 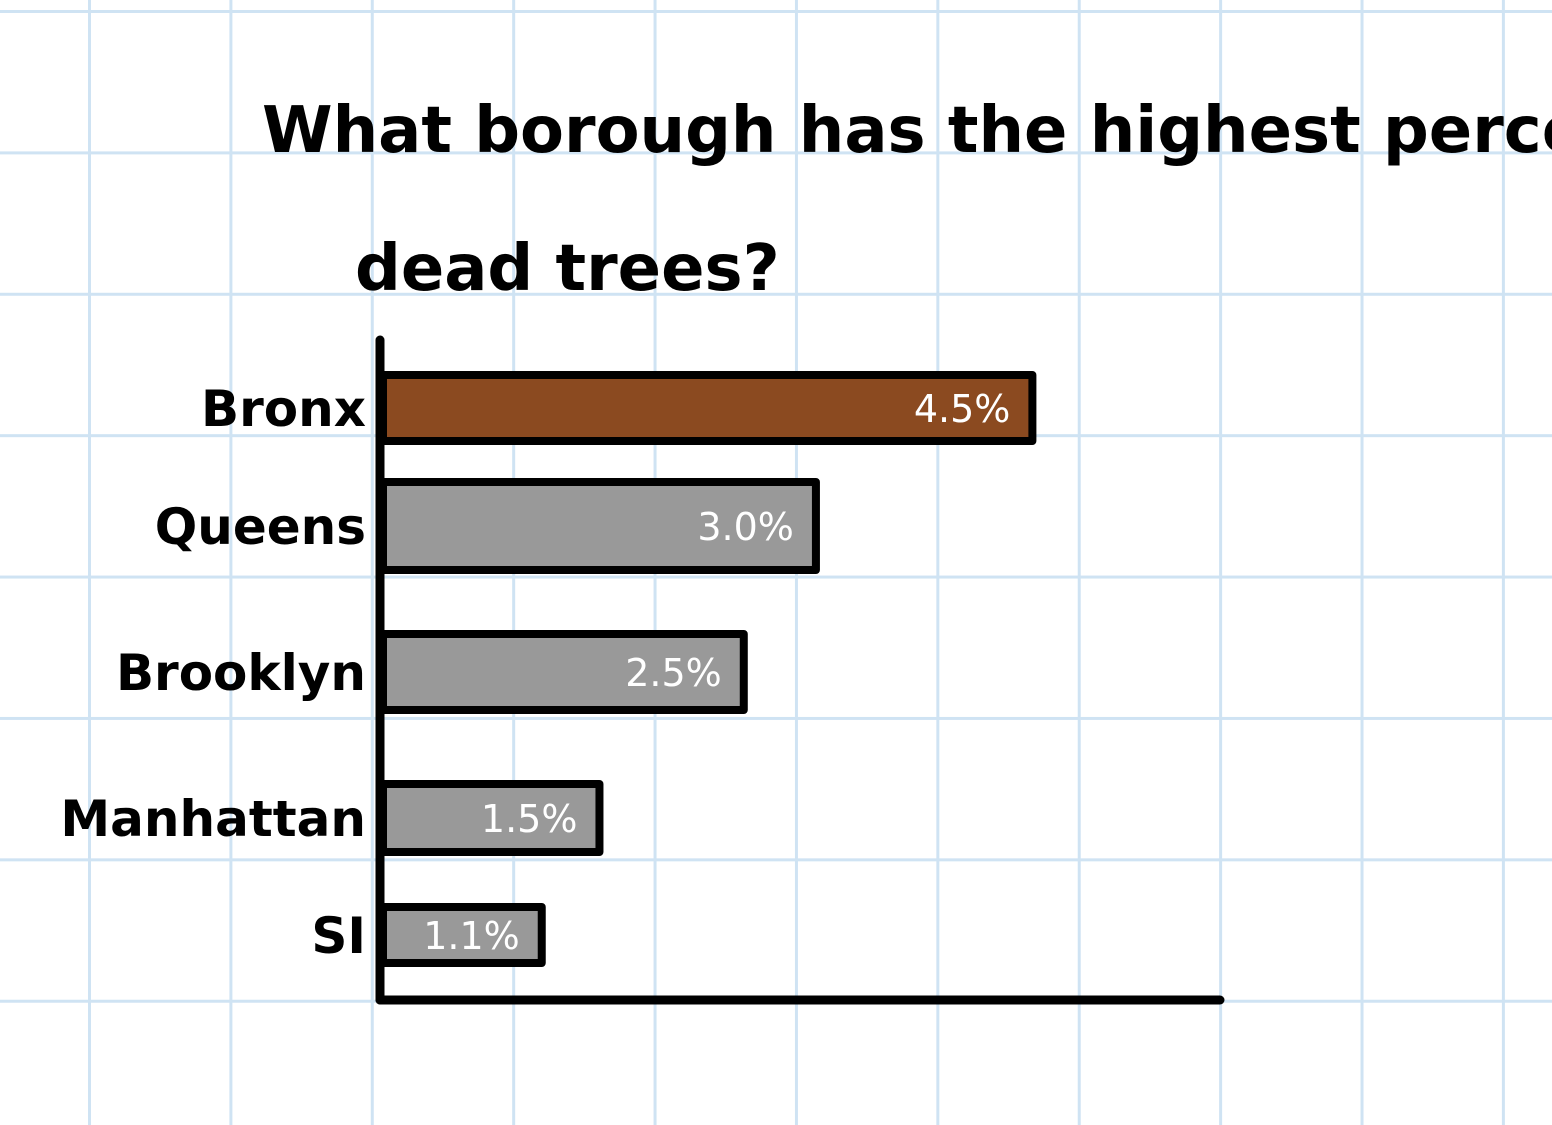 I want to click on bar-value-label-si: 1.1%, so click(x=471, y=936).